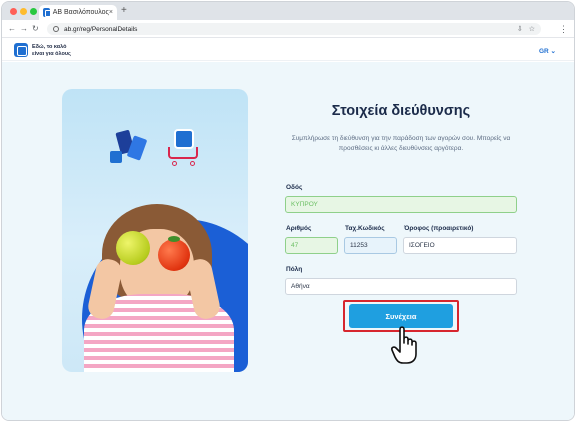 This screenshot has height=422, width=576. What do you see at coordinates (21, 50) in the screenshot?
I see `ab-logo-icon` at bounding box center [21, 50].